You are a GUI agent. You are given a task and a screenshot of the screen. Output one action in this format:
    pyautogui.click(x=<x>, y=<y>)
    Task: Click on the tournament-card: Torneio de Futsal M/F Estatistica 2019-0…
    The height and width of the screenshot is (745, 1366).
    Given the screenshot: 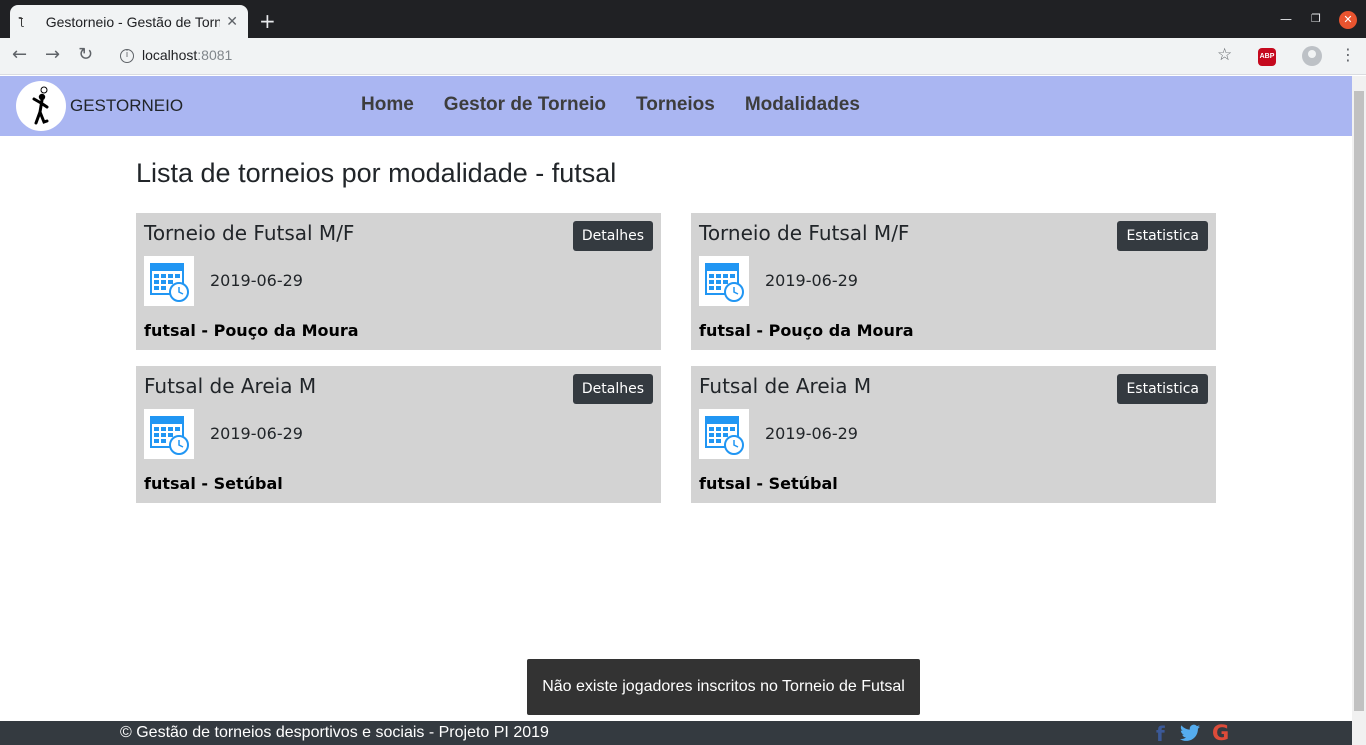 What is the action you would take?
    pyautogui.click(x=953, y=281)
    